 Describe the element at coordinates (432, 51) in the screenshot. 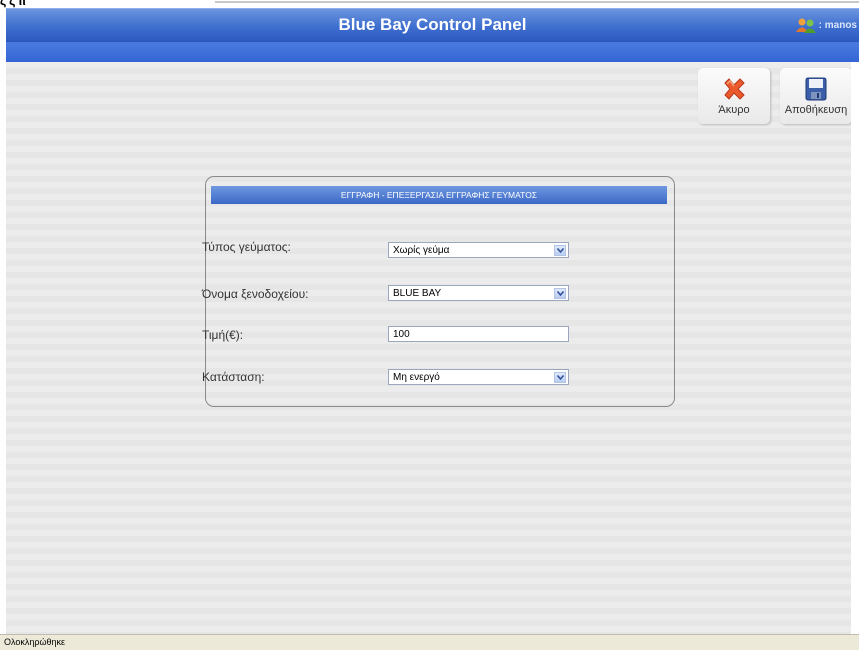

I see `menu-bar` at that location.